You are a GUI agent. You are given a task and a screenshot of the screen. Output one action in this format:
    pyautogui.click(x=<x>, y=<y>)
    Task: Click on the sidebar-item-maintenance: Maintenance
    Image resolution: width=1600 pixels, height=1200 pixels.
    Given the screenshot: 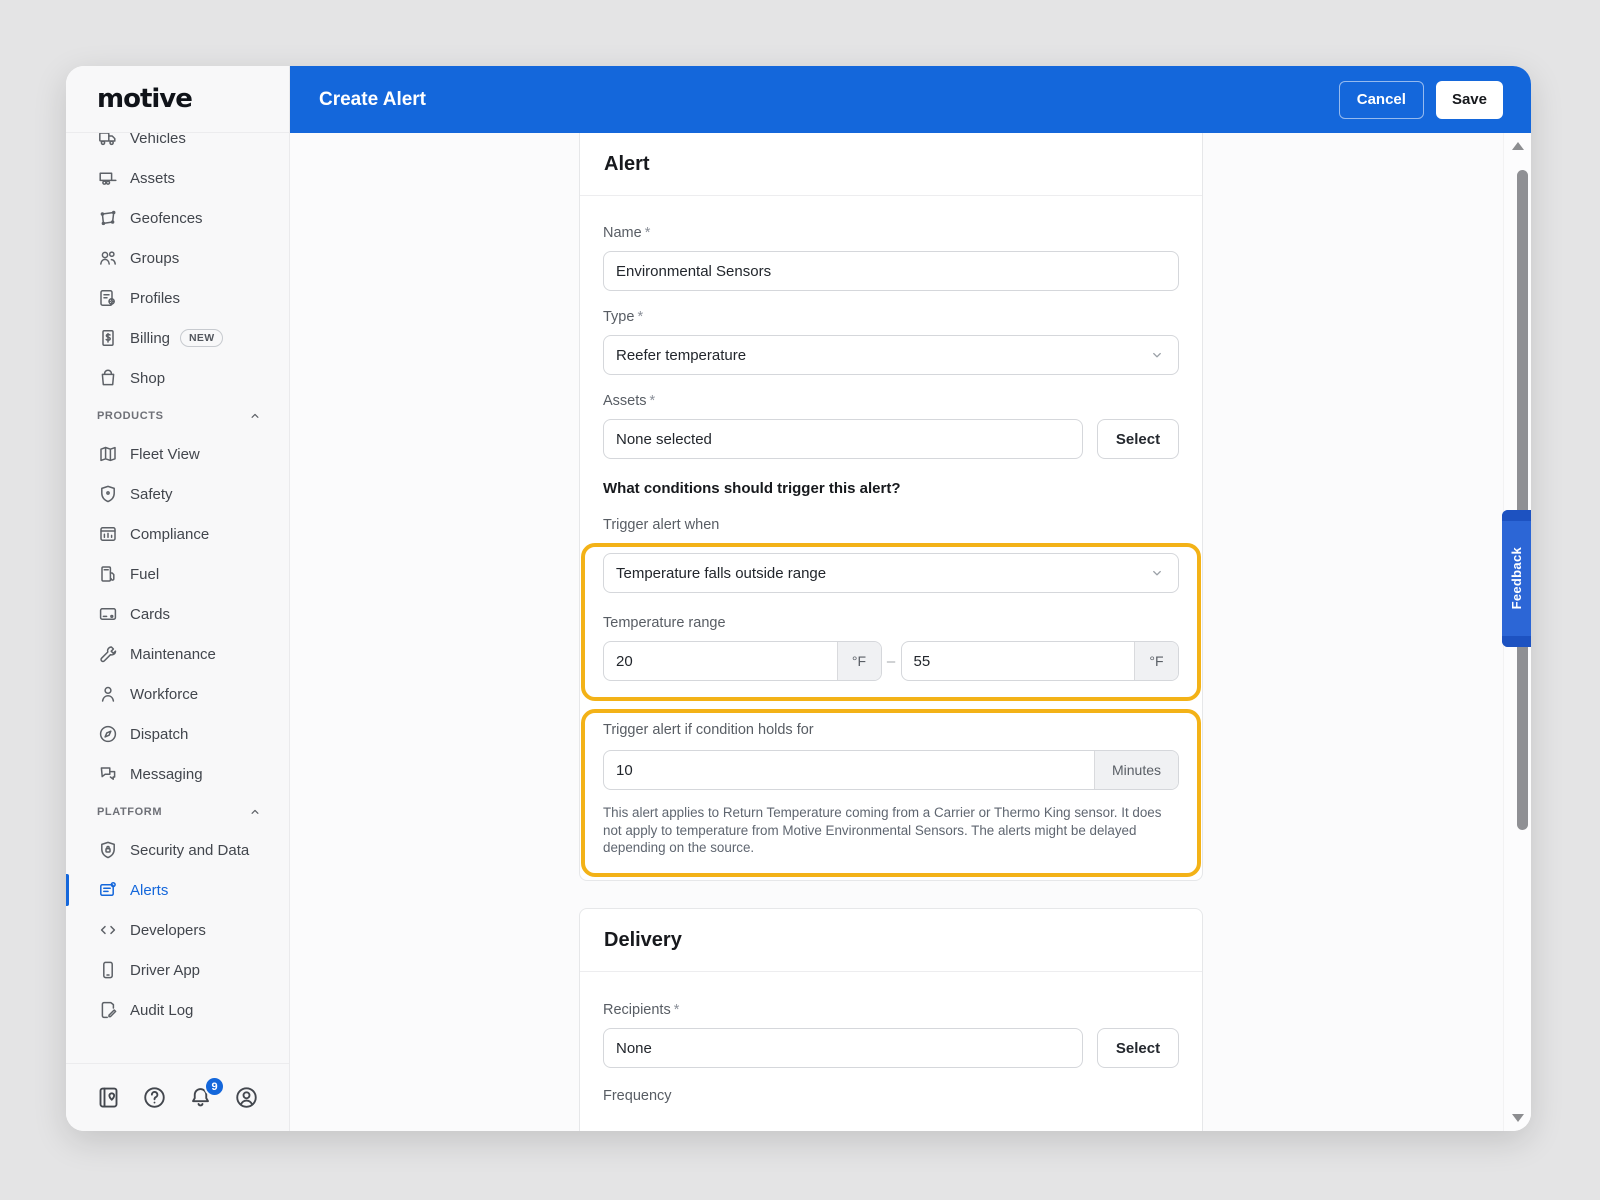 What is the action you would take?
    pyautogui.click(x=177, y=654)
    